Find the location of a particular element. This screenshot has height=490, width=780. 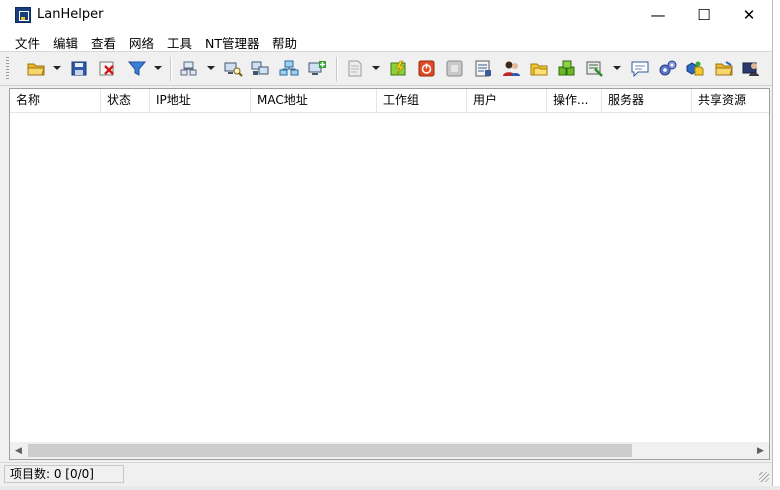

remote-folder-icon is located at coordinates (696, 68).